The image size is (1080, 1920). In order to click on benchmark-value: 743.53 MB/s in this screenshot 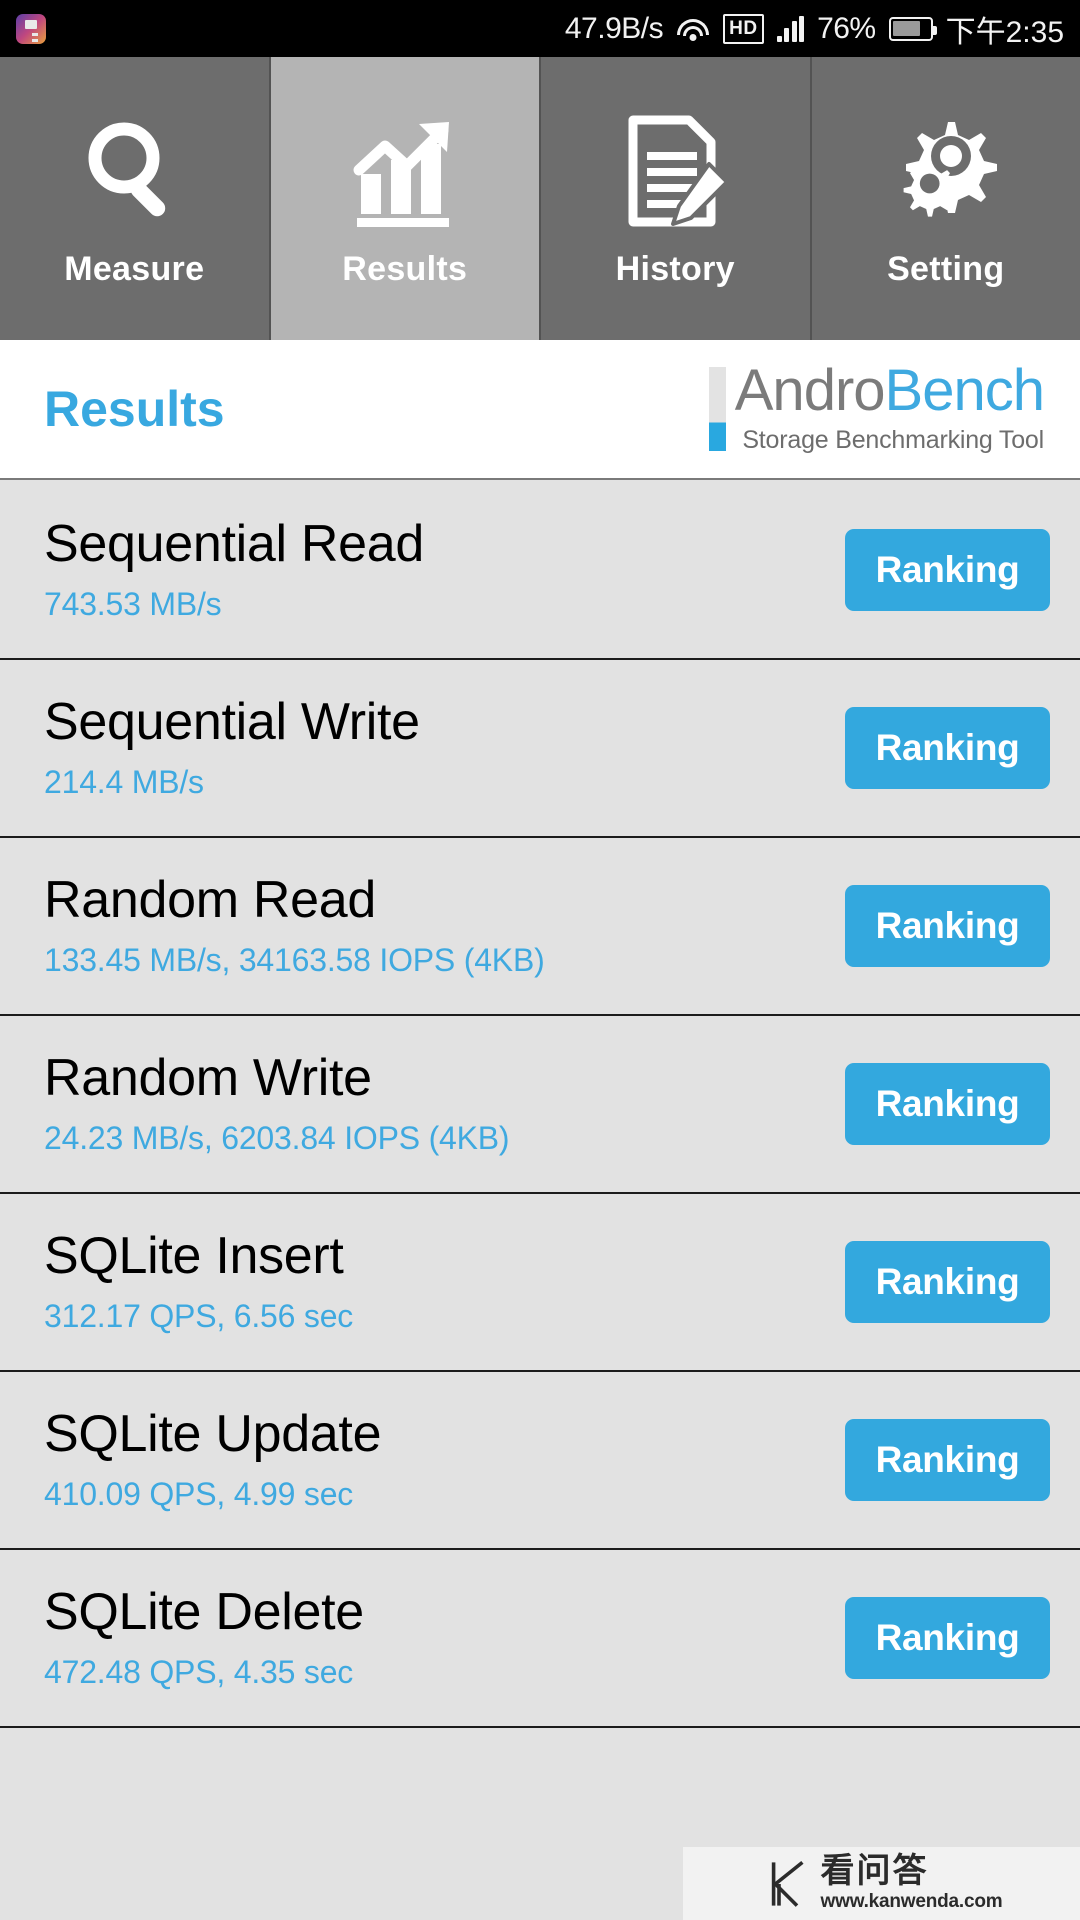, I will do `click(133, 604)`.